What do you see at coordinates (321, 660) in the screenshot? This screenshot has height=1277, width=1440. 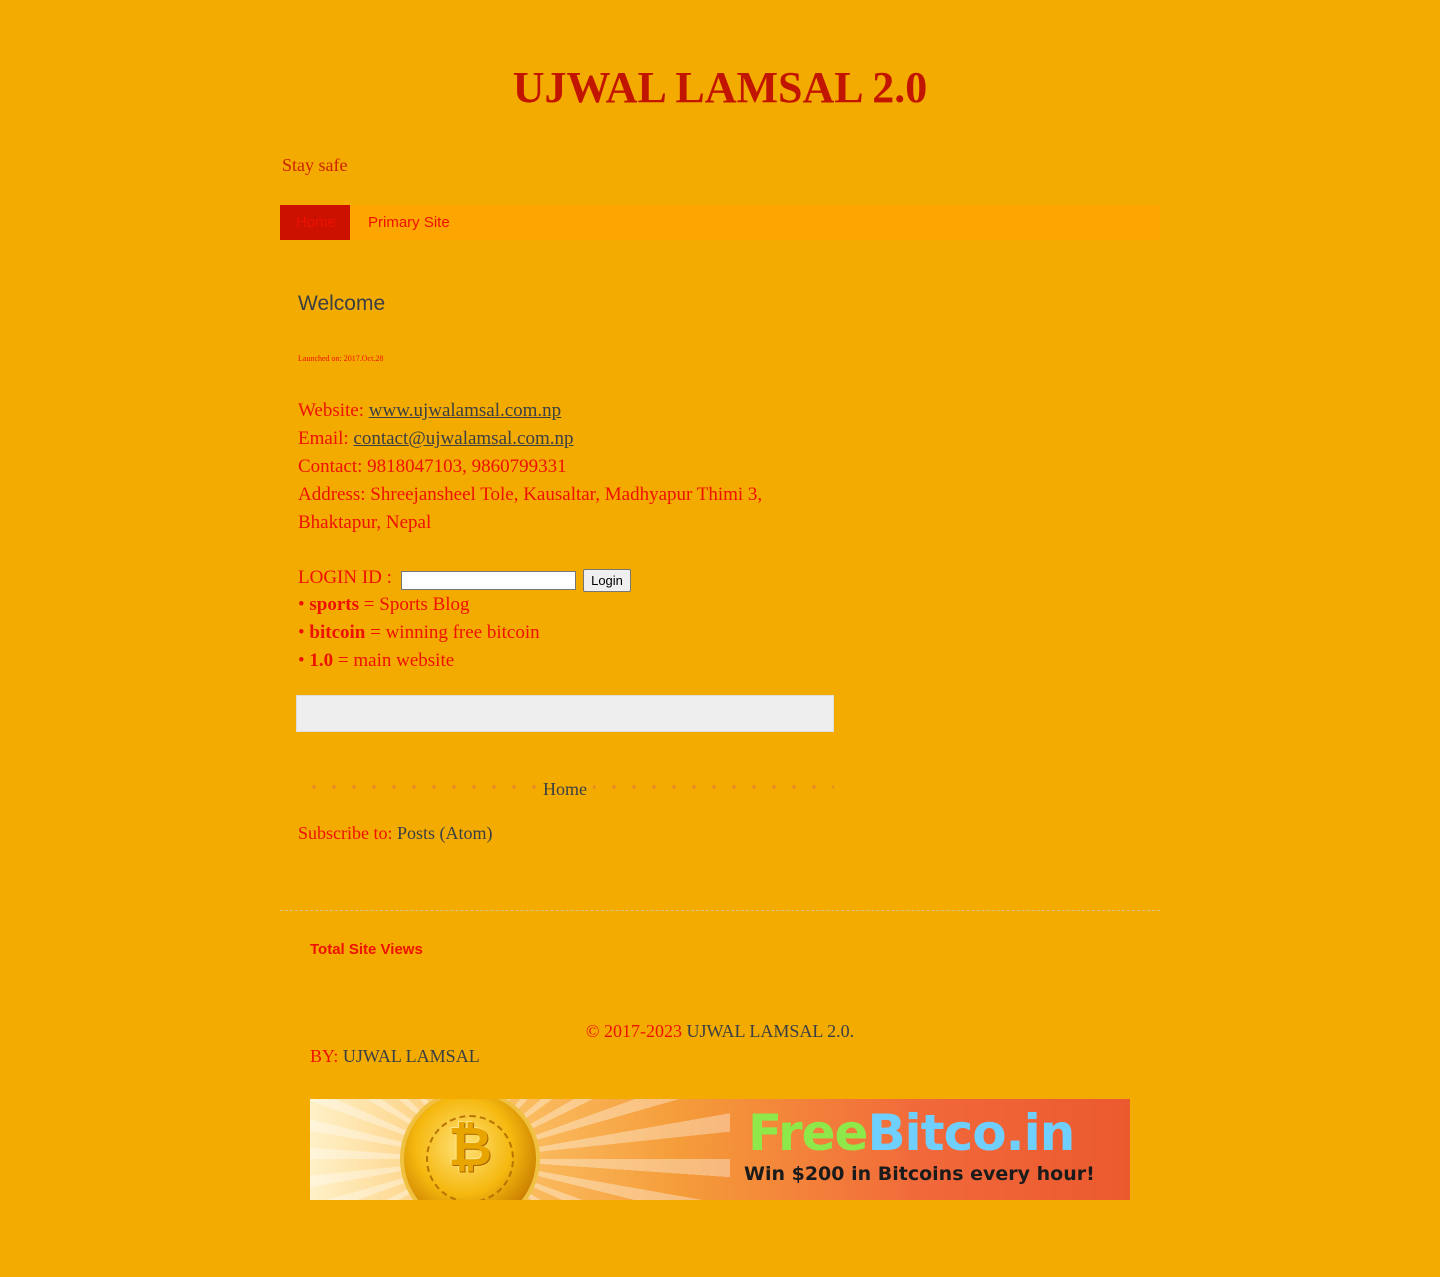 I see `list-item-key: 1.0` at bounding box center [321, 660].